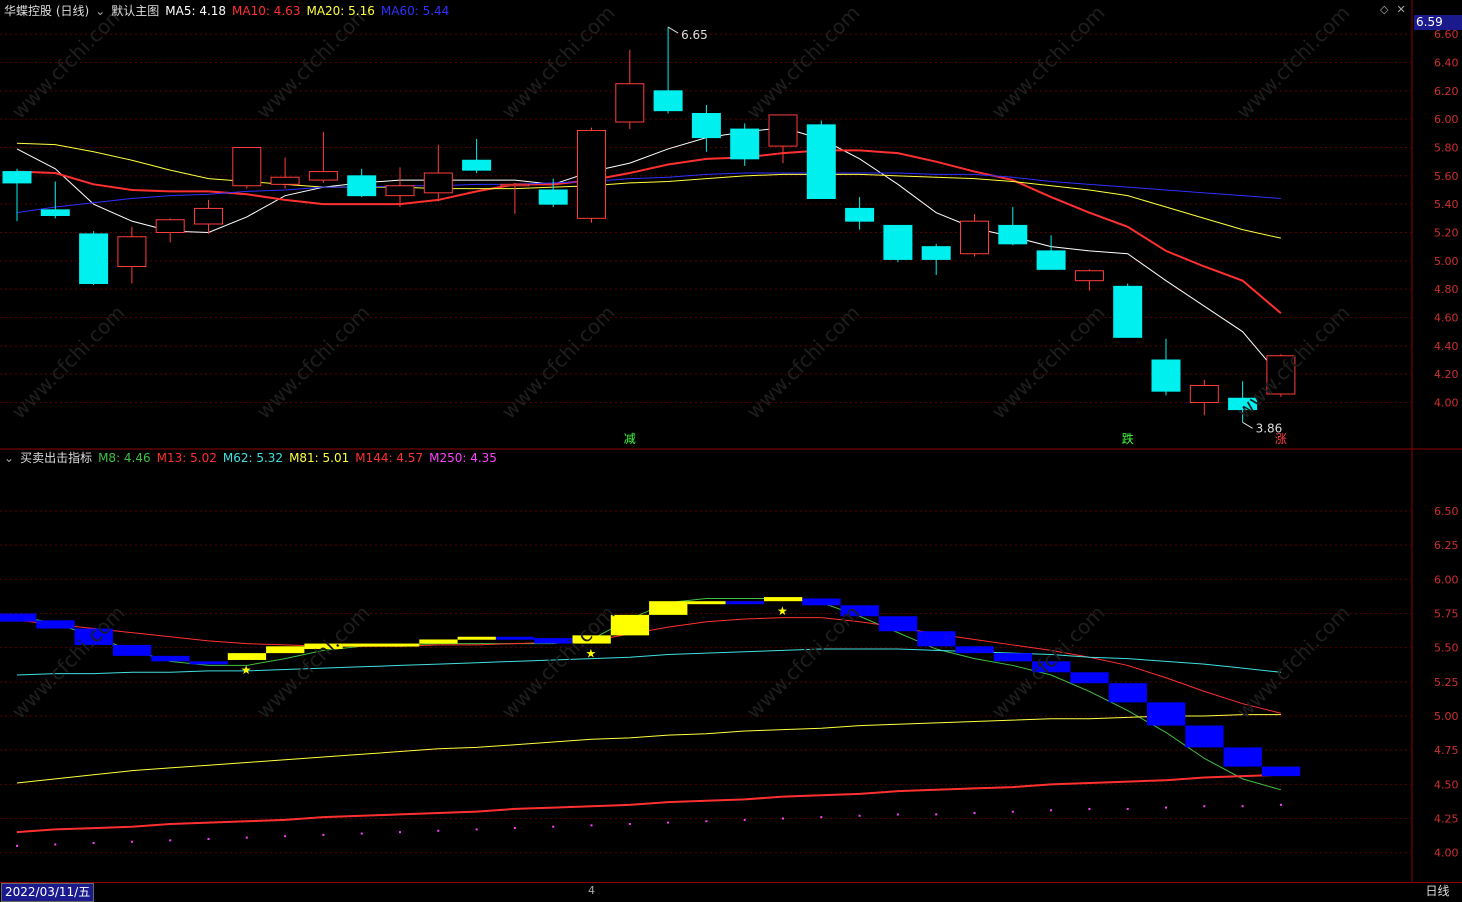 The image size is (1462, 902). Describe the element at coordinates (1446, 289) in the screenshot. I see `y-tick-0-4: 4.80` at that location.